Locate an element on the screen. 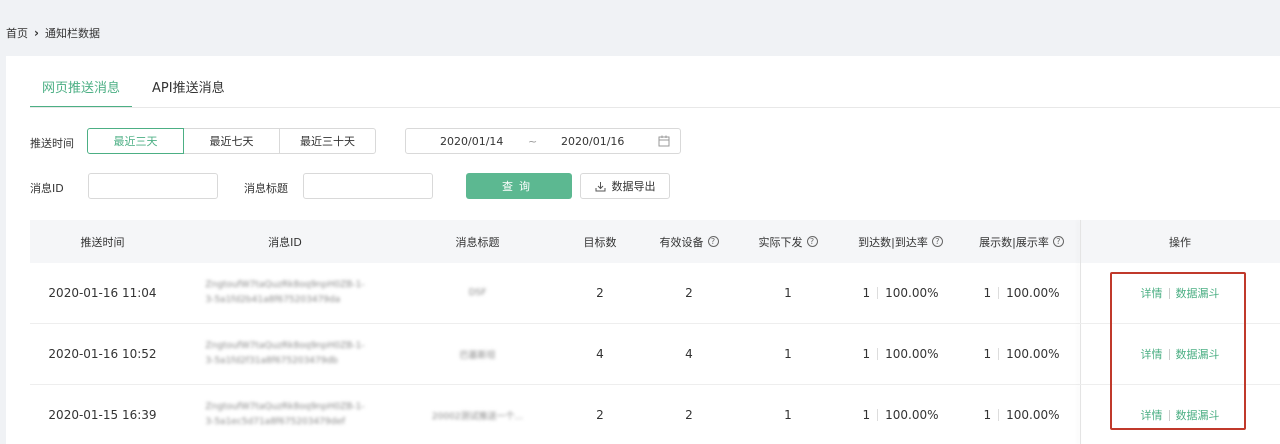 Image resolution: width=1280 pixels, height=444 pixels. msg-title-text: 巴基斯坦 is located at coordinates (477, 355).